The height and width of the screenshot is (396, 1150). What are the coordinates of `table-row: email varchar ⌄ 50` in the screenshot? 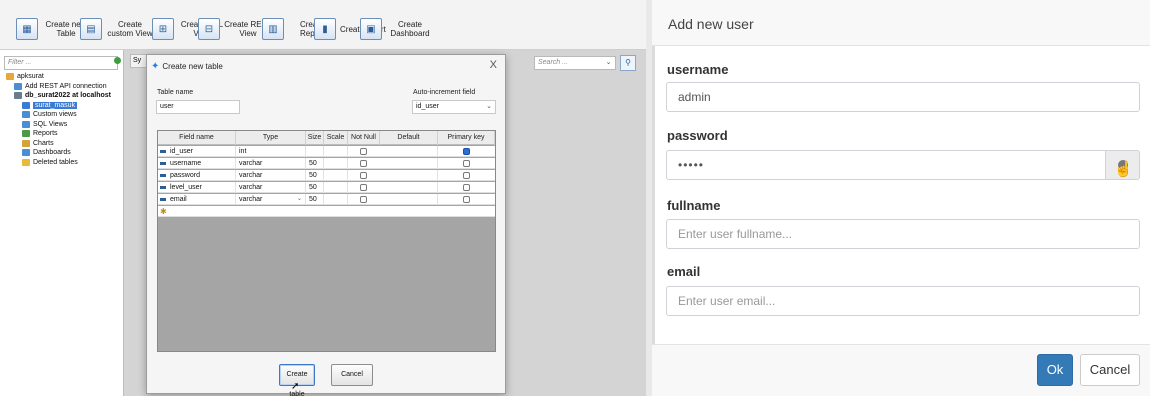 It's located at (326, 199).